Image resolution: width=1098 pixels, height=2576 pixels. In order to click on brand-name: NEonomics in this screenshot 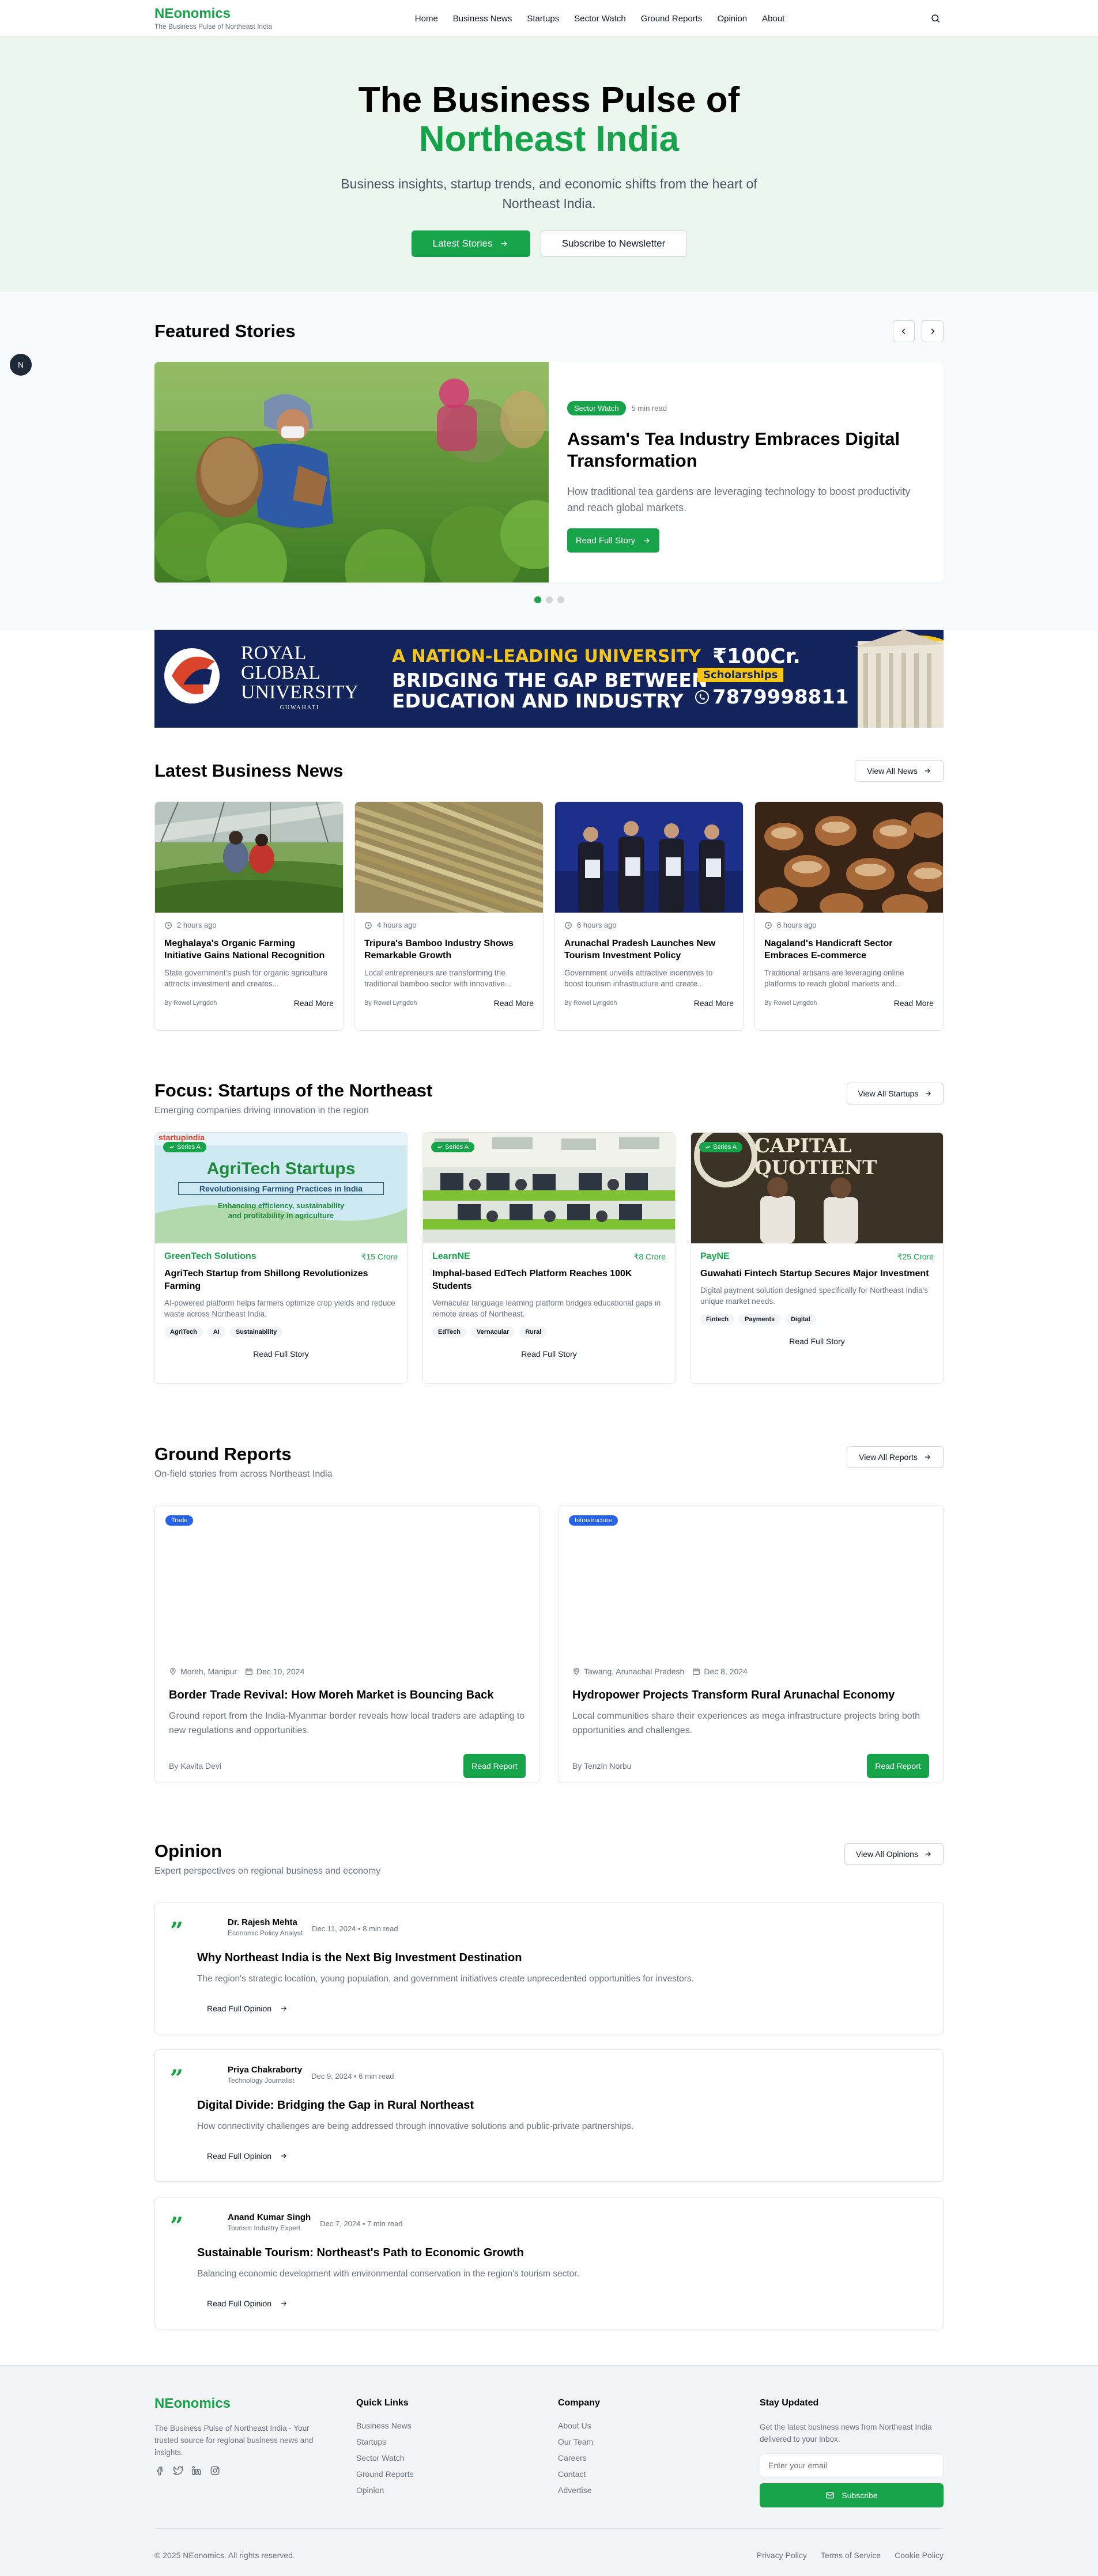, I will do `click(213, 13)`.